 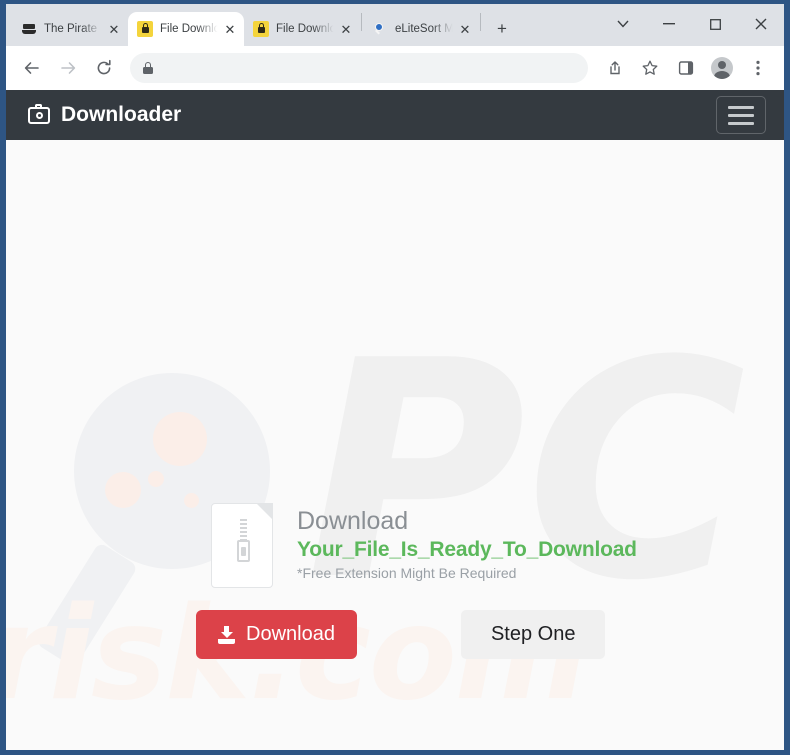 I want to click on maximize-icon, so click(x=715, y=24).